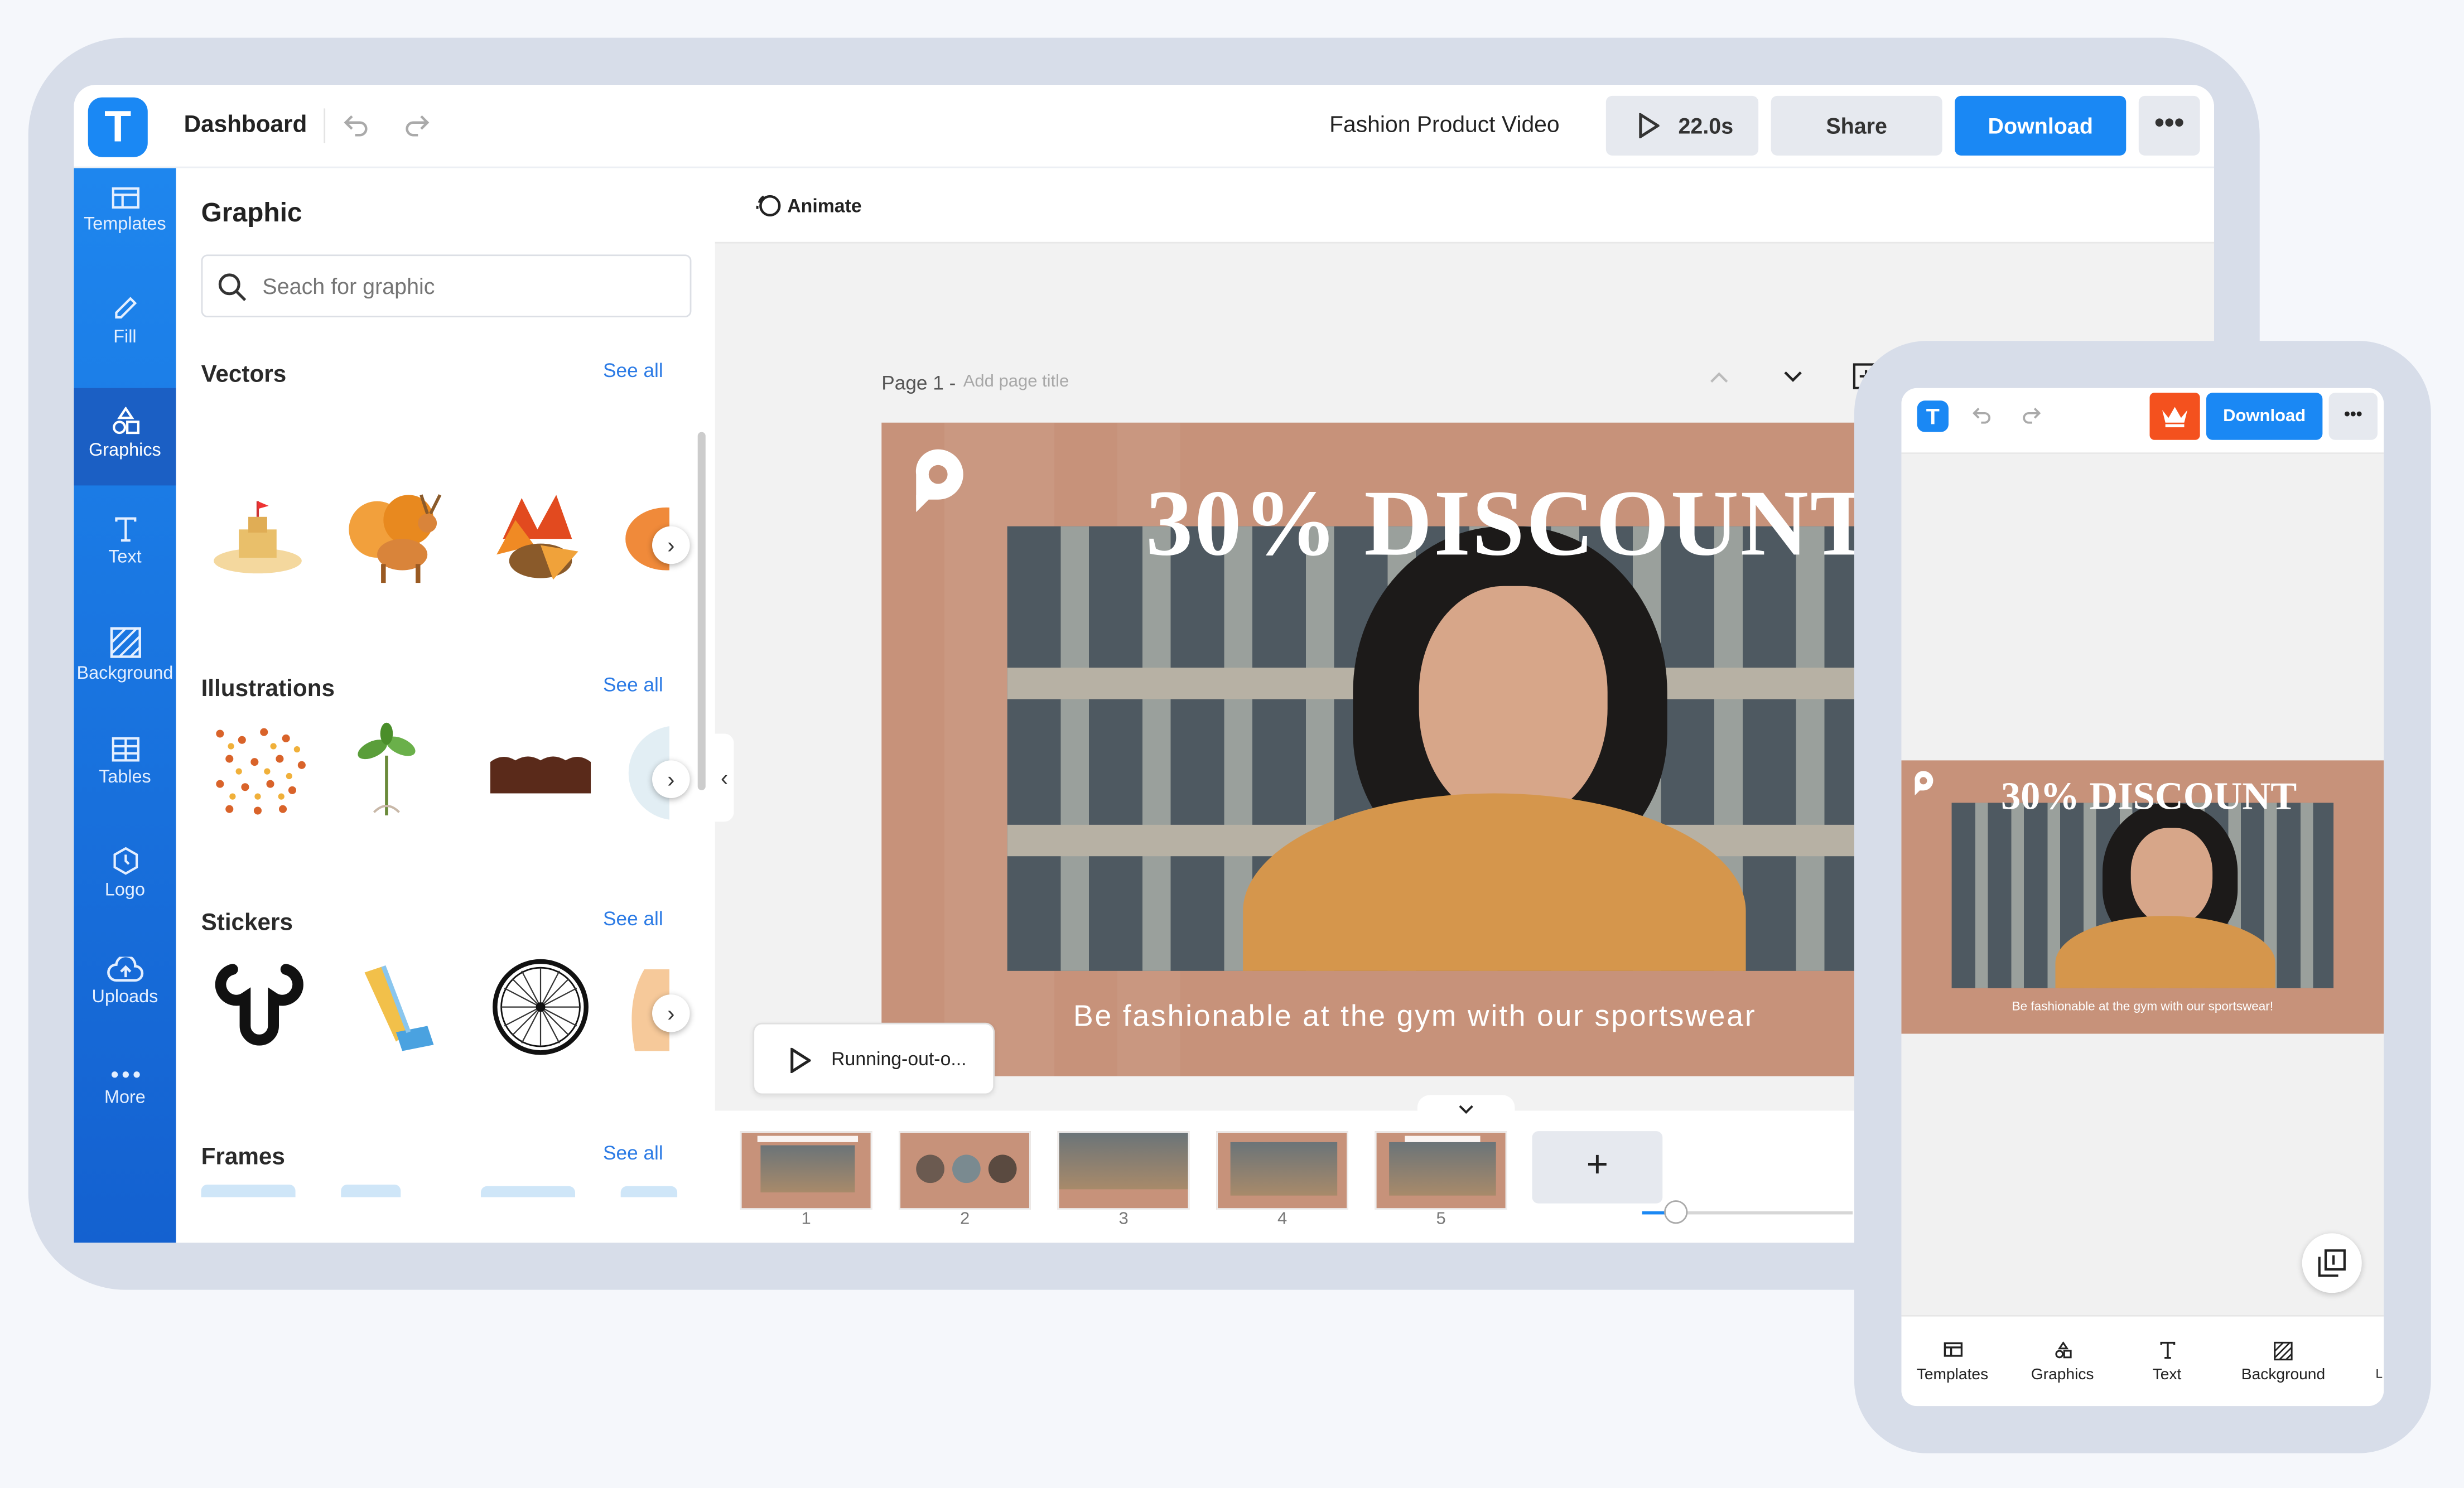 Image resolution: width=2464 pixels, height=1488 pixels. What do you see at coordinates (1952, 1349) in the screenshot?
I see `templates-icon` at bounding box center [1952, 1349].